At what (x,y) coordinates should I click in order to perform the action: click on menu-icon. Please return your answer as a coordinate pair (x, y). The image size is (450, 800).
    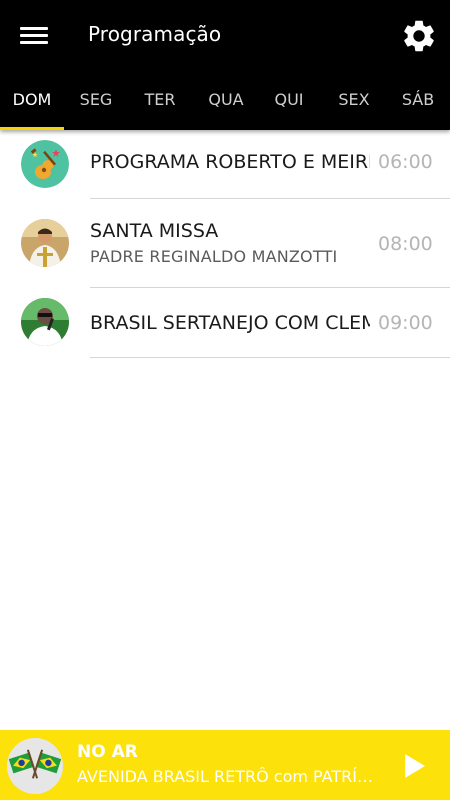
    Looking at the image, I should click on (35, 36).